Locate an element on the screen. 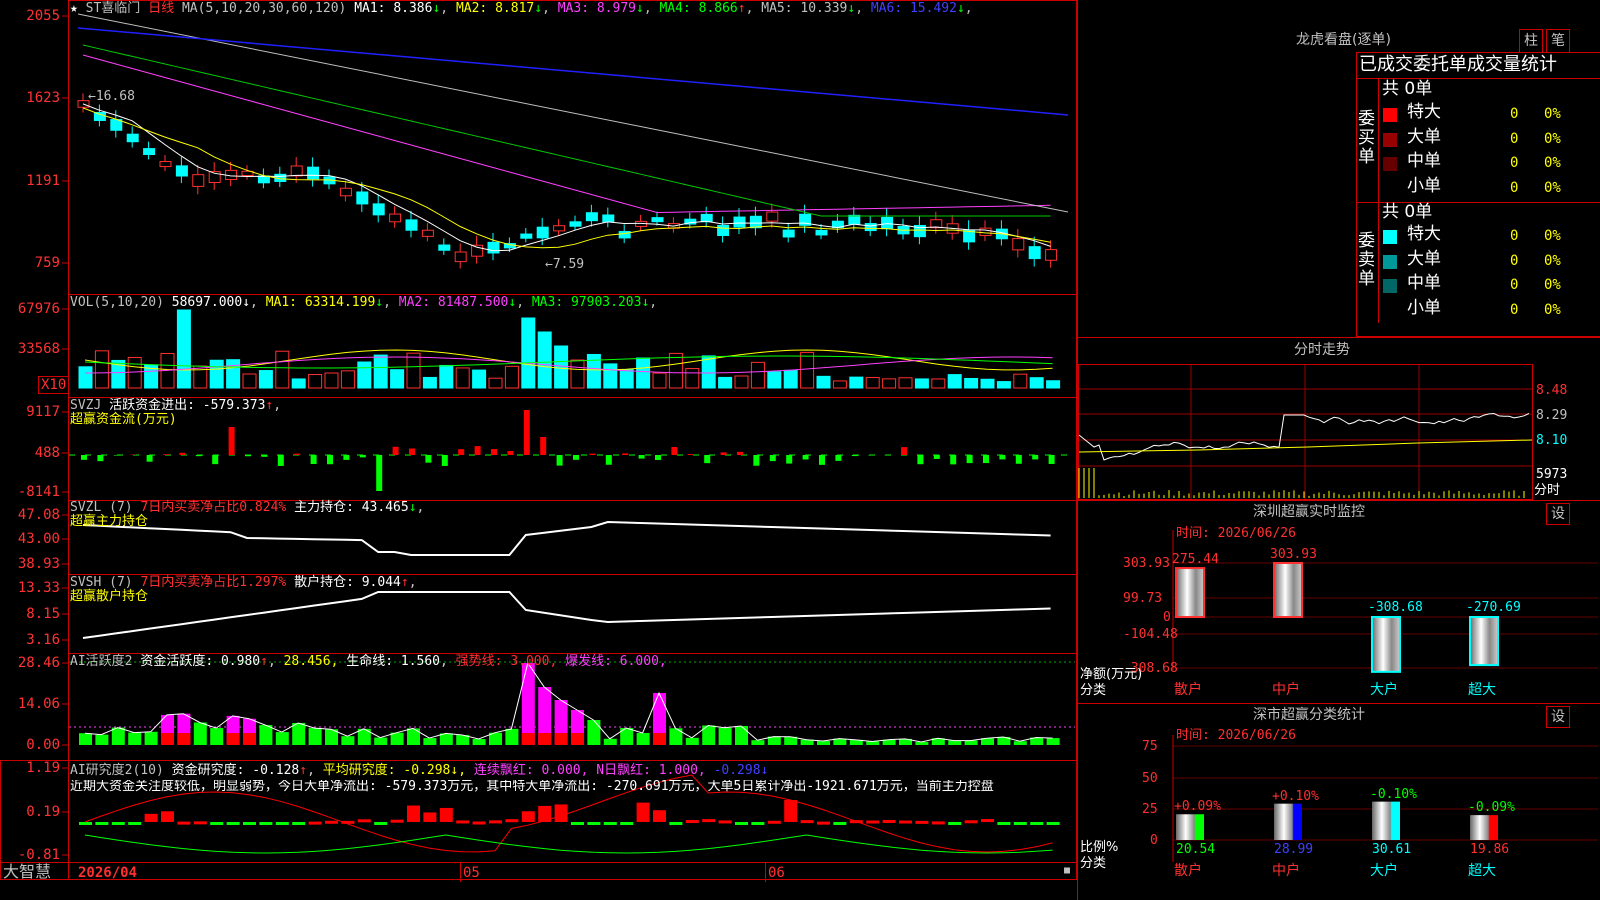  ma-label: MA5: is located at coordinates (781, 8).